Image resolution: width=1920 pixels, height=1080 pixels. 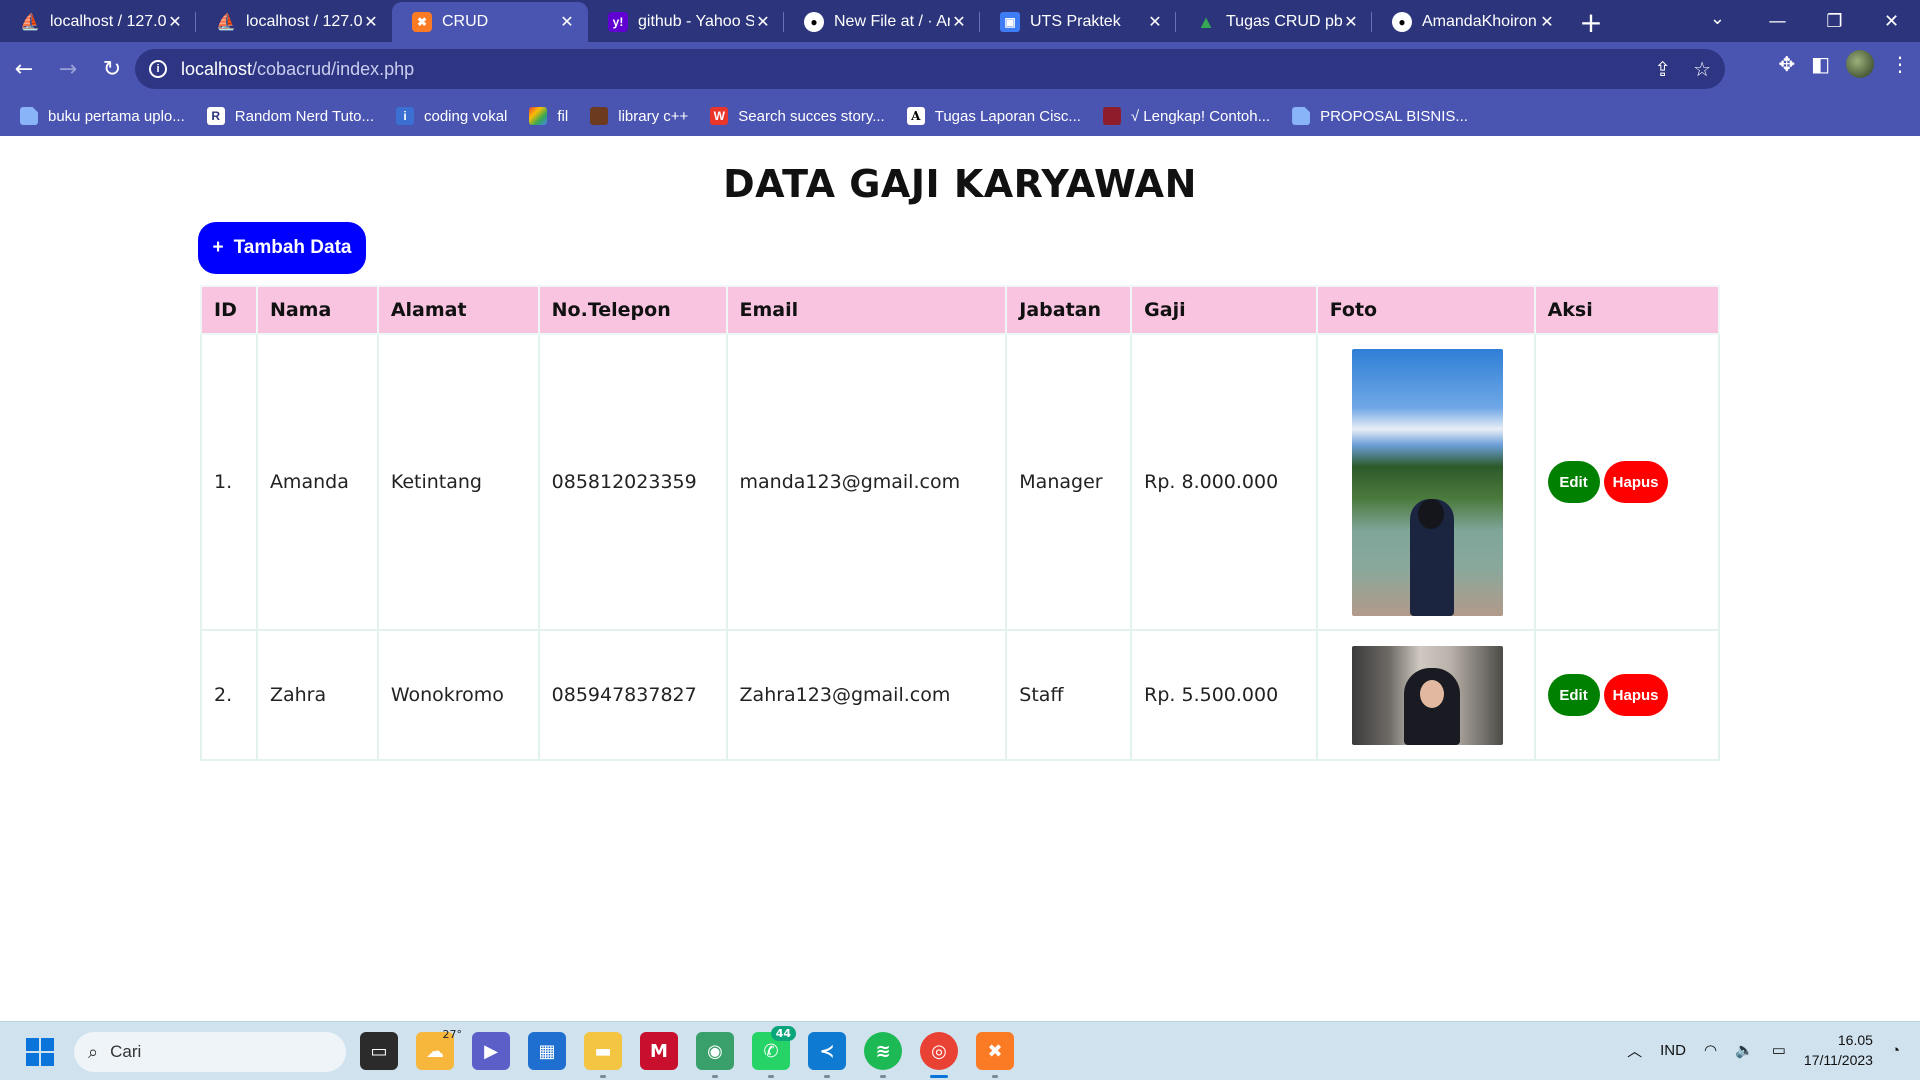 I want to click on bookmark-item: fil, so click(x=548, y=116).